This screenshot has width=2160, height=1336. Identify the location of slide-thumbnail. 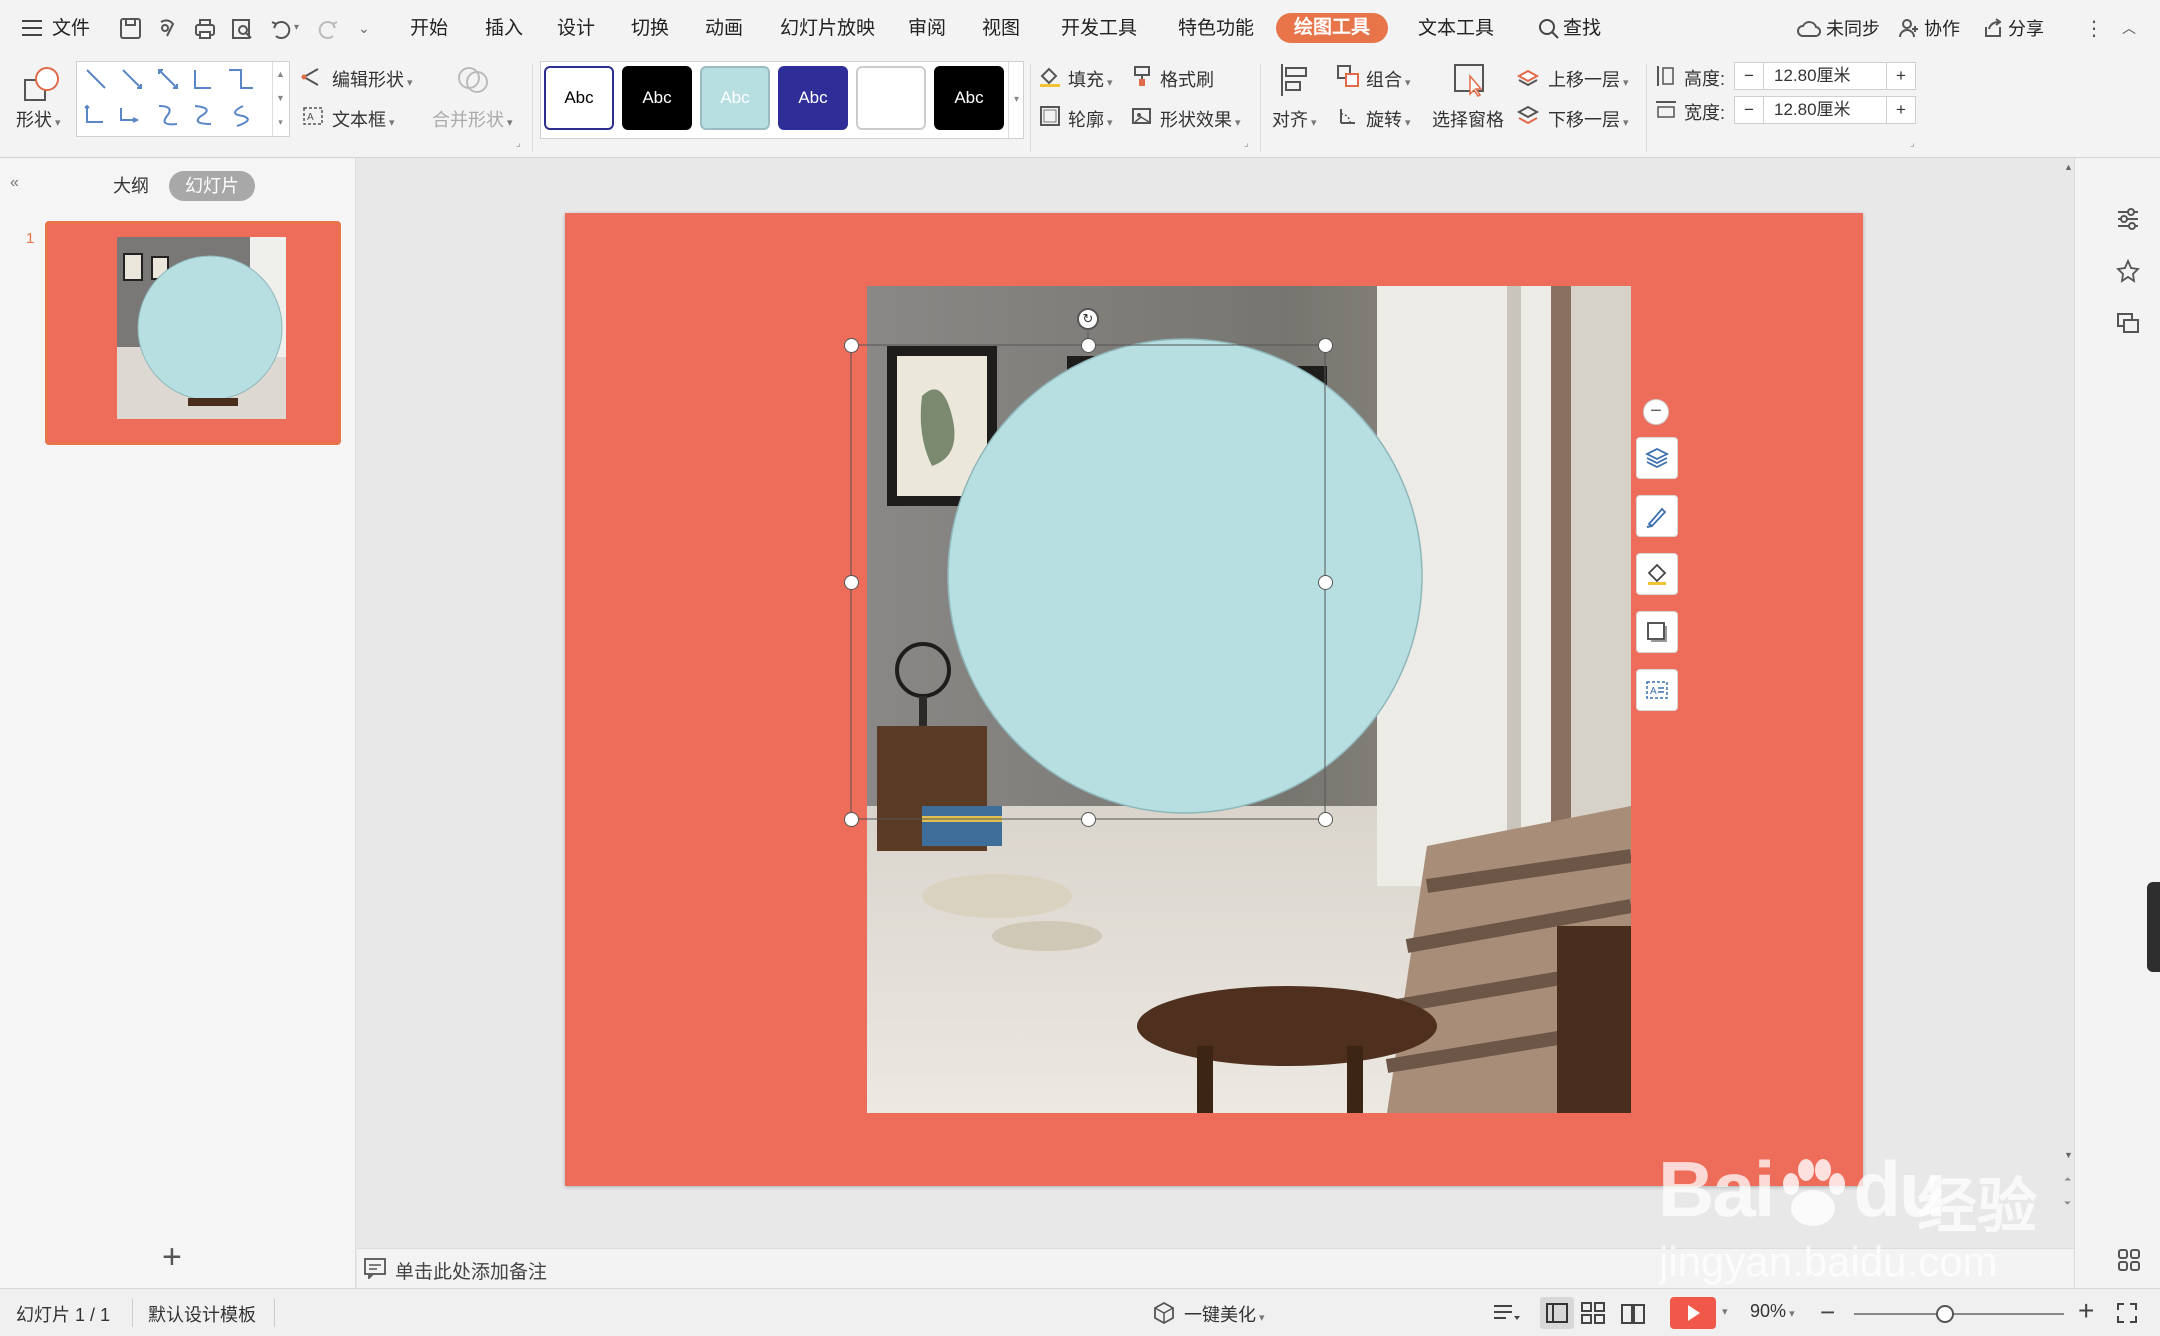
(193, 333).